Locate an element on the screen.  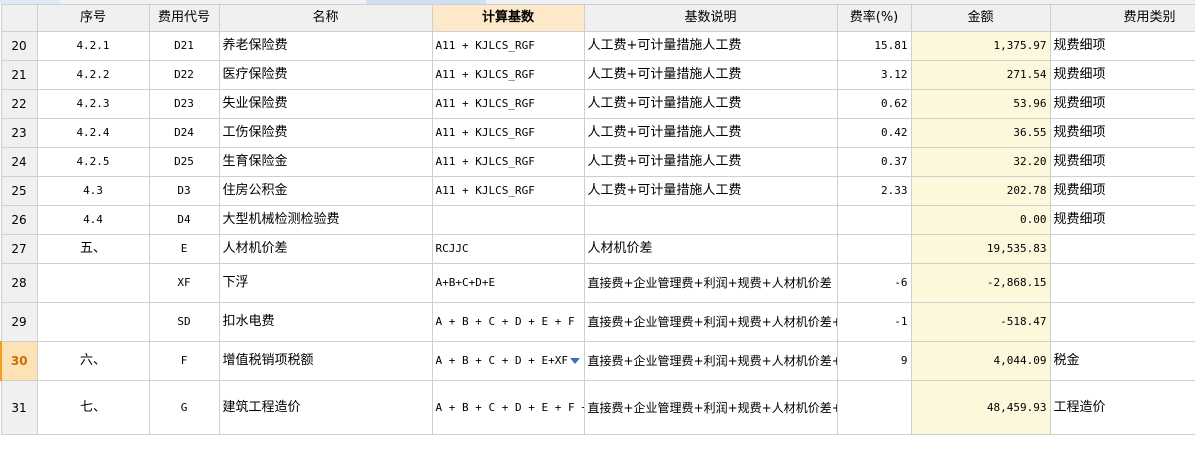
cell-base-text: A + B + C + D + E+XF is located at coordinates (502, 360).